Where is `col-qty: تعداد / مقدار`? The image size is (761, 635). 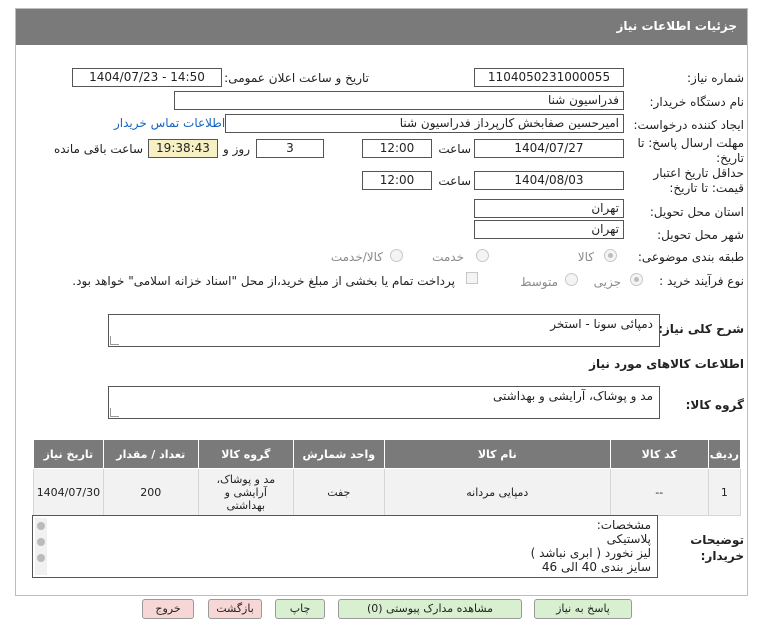 col-qty: تعداد / مقدار is located at coordinates (150, 454).